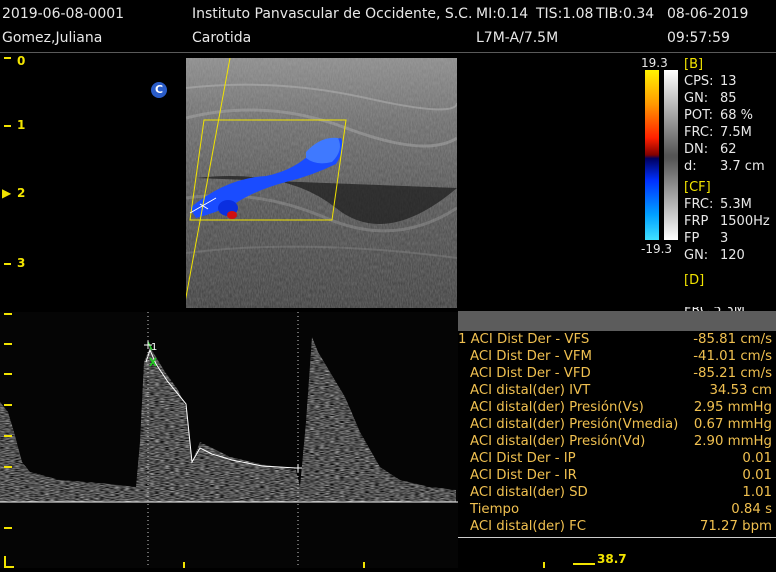  Describe the element at coordinates (517, 38) in the screenshot. I see `transducer-label: L7M-A/7.5M` at that location.